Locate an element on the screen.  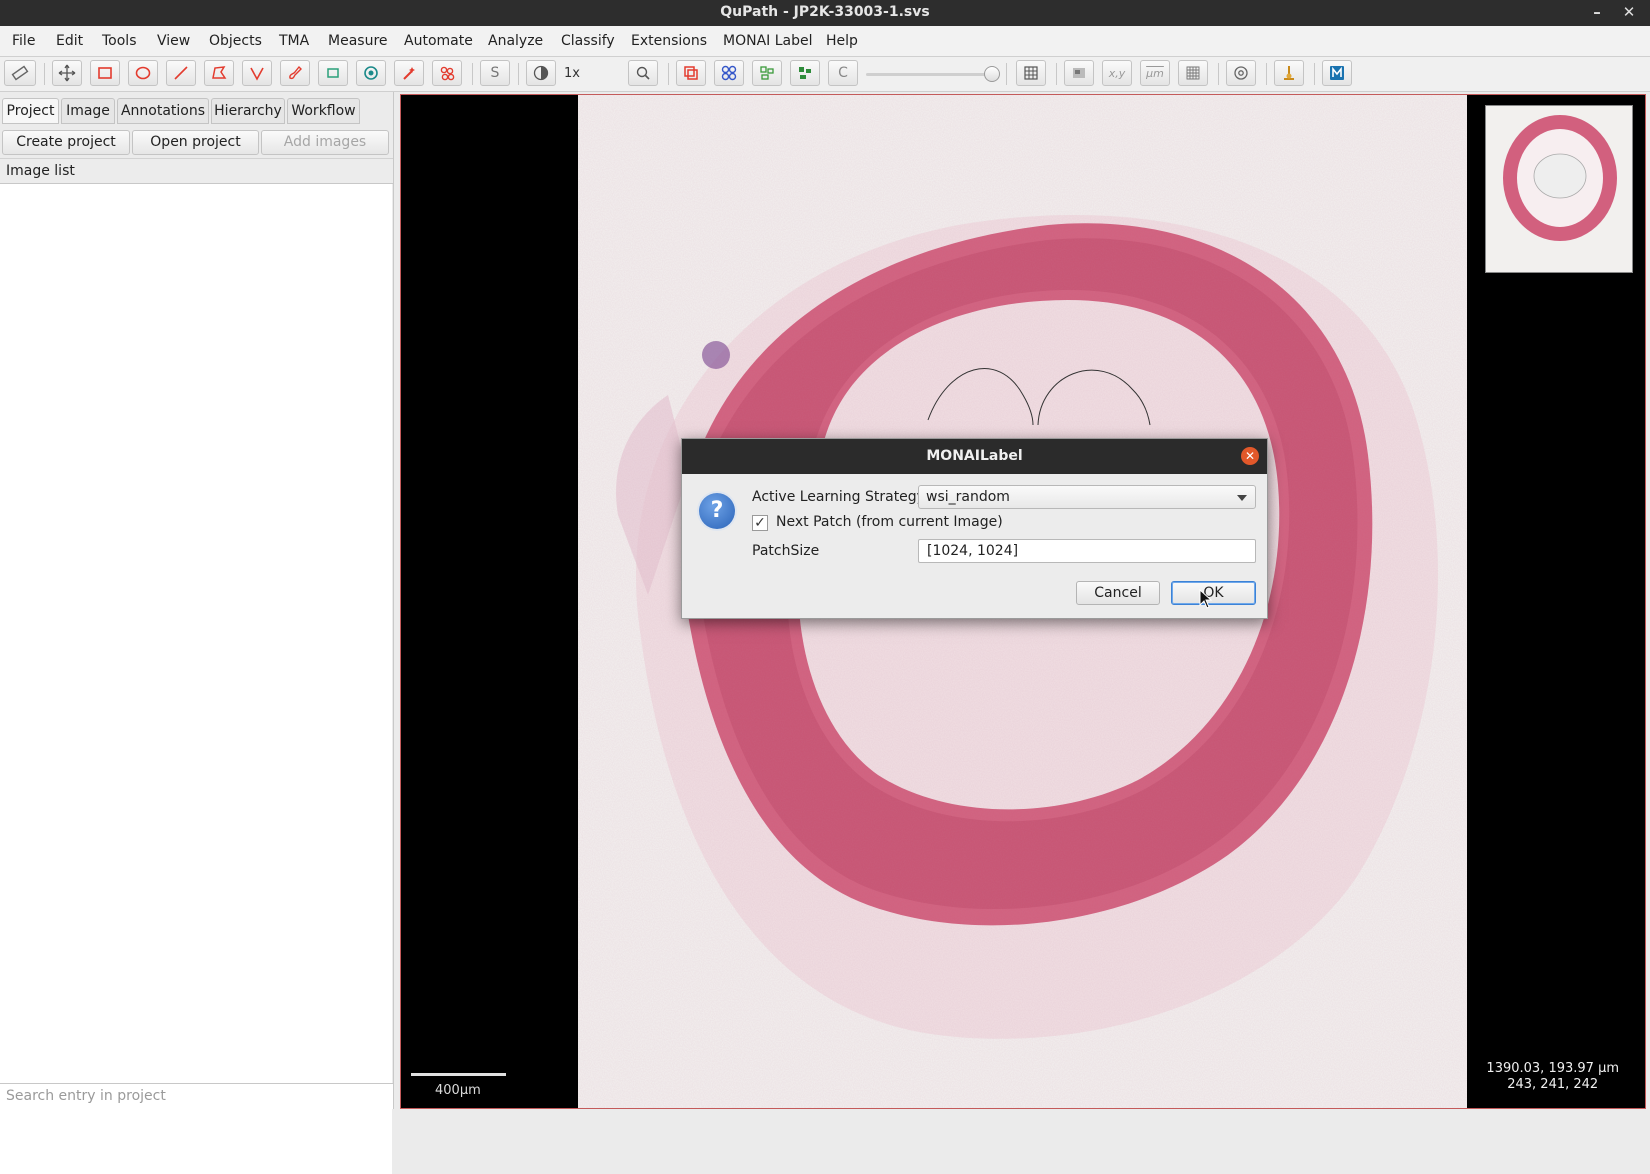
menu-tma: TMA is located at coordinates (294, 41).